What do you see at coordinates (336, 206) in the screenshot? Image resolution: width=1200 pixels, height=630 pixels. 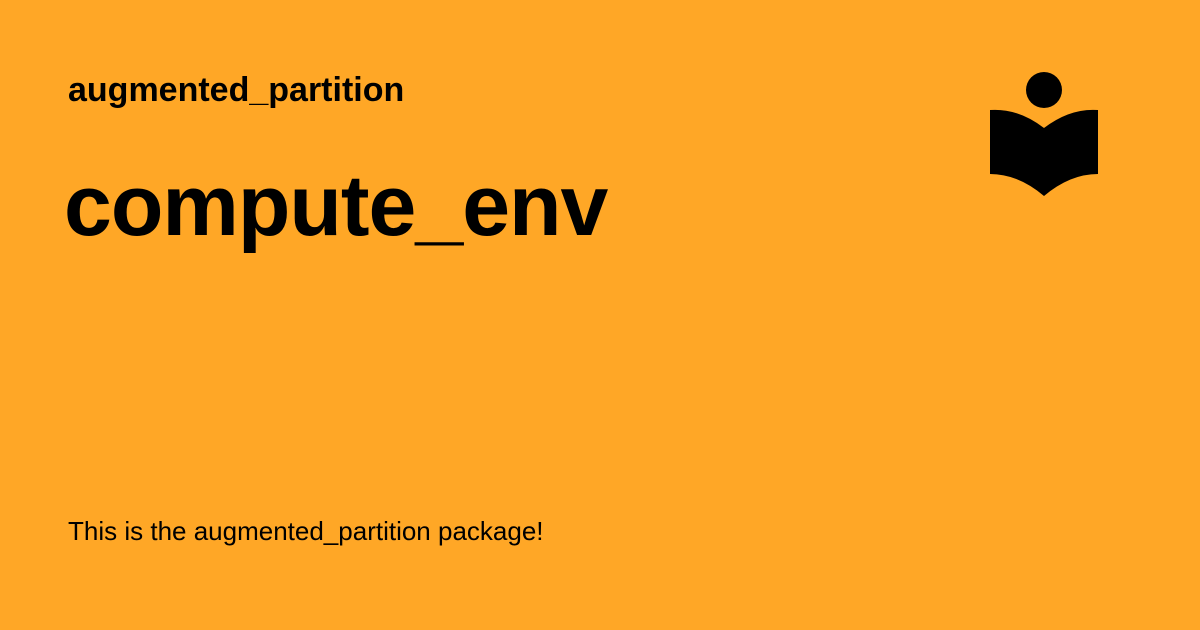 I see `page-title: compute_env` at bounding box center [336, 206].